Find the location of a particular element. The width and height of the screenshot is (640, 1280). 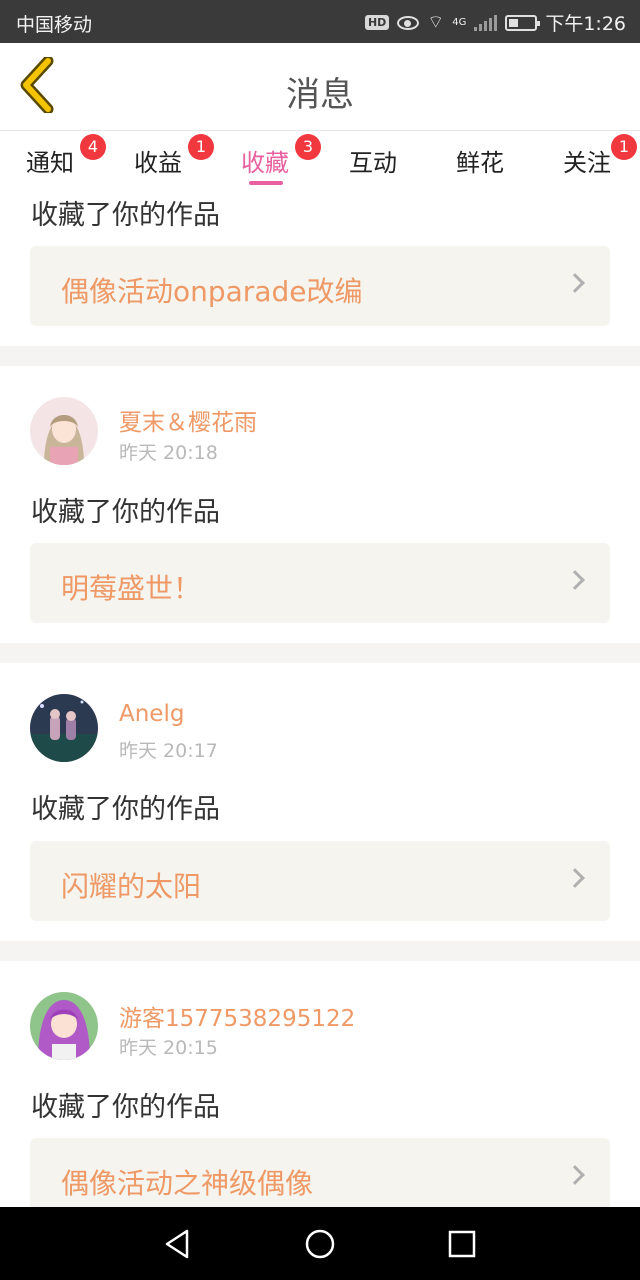

tab-bar: 通知 4 收益 1 收藏 3 互动 鲜花 关注 1 is located at coordinates (320, 160).